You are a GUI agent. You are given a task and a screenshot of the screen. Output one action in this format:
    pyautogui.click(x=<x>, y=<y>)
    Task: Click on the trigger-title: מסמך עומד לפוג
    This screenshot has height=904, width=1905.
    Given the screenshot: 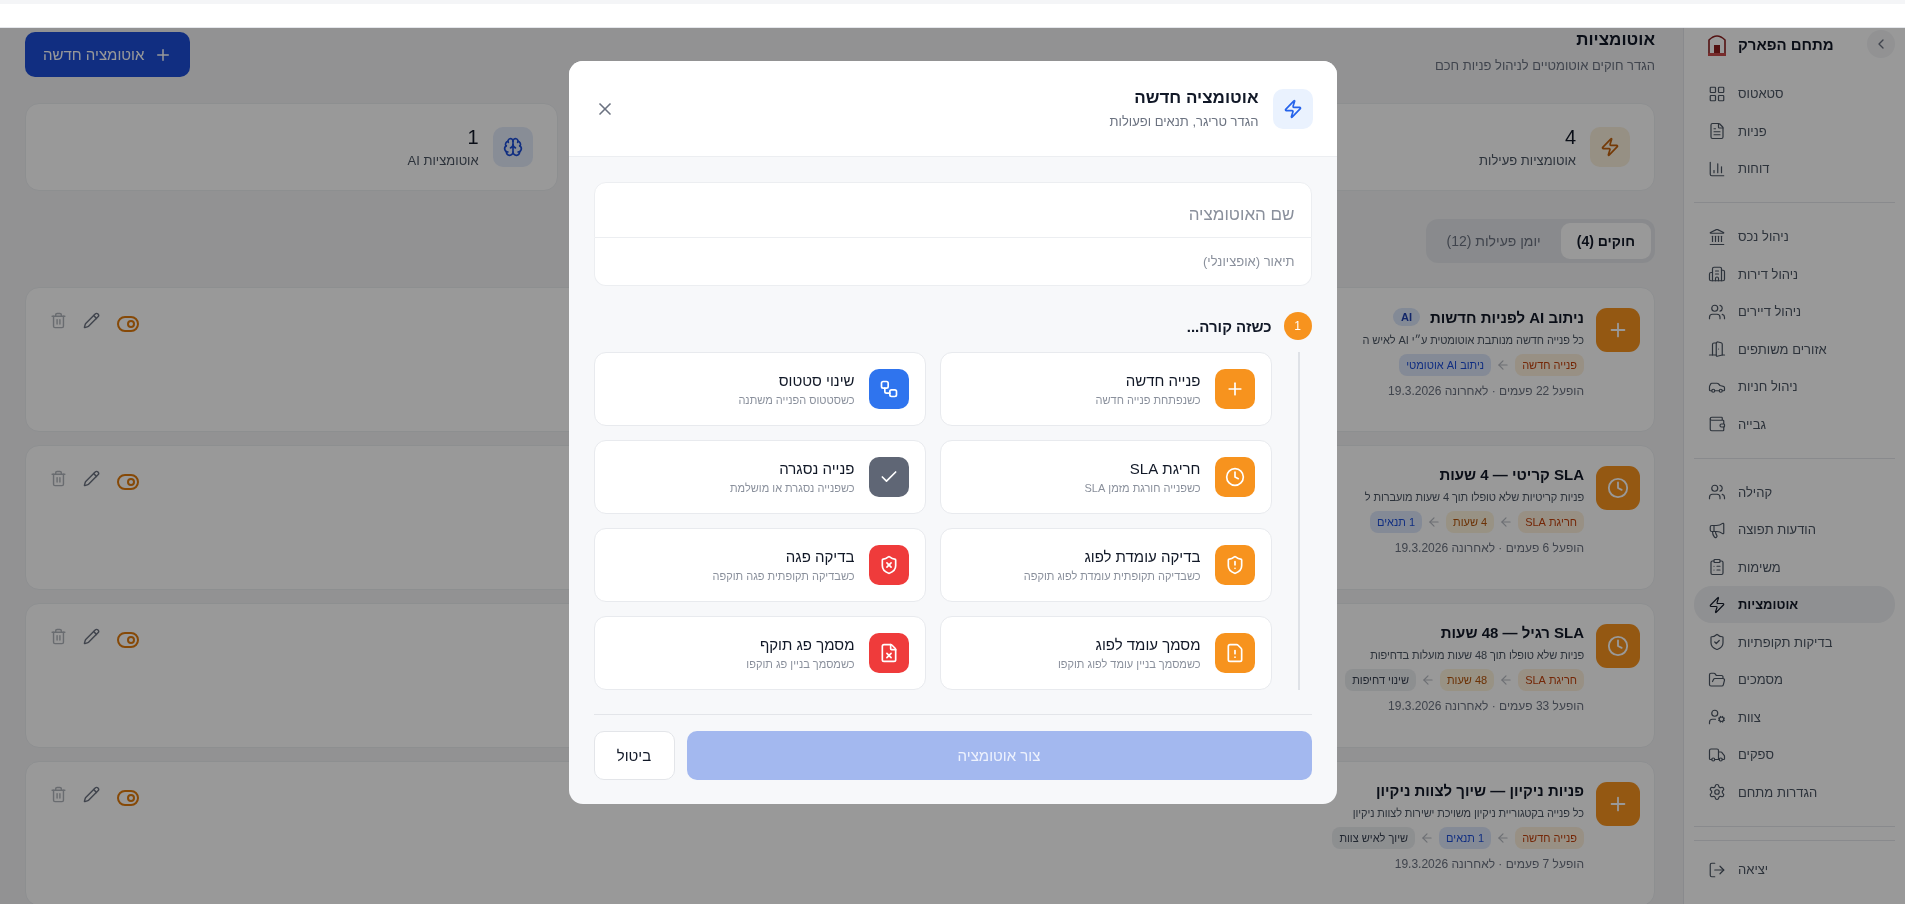 What is the action you would take?
    pyautogui.click(x=1147, y=644)
    